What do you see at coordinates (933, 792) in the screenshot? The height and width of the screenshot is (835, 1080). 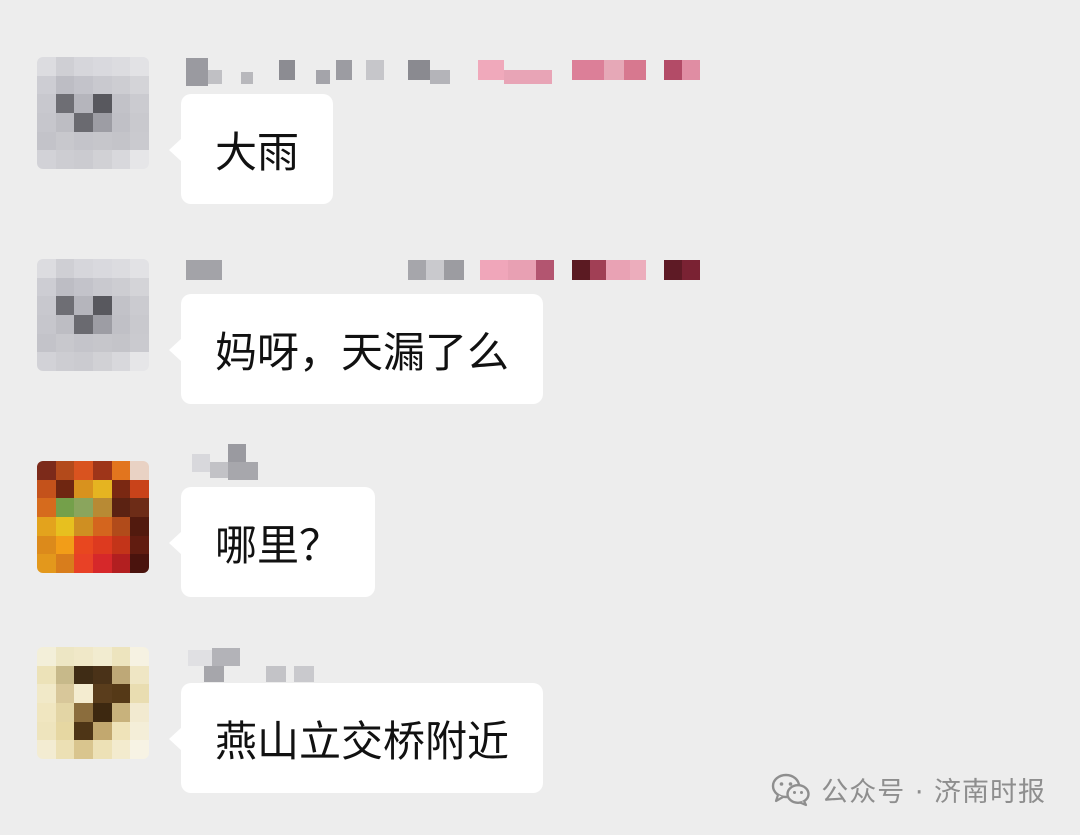 I see `watermark-text: 公众号 · 济南时报` at bounding box center [933, 792].